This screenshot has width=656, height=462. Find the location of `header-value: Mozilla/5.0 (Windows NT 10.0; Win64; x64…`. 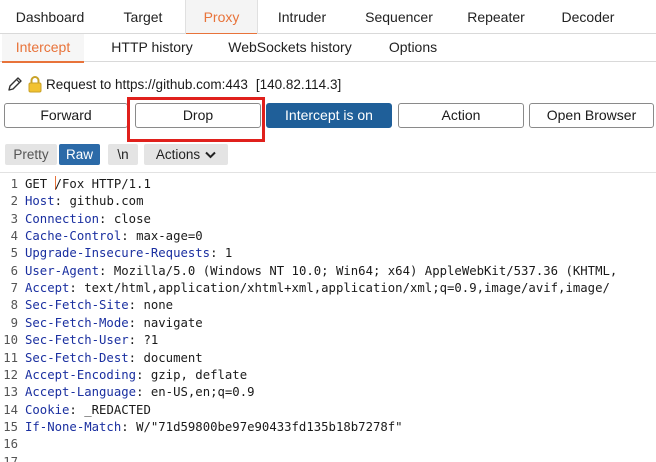

header-value: Mozilla/5.0 (Windows NT 10.0; Win64; x64… is located at coordinates (365, 270).